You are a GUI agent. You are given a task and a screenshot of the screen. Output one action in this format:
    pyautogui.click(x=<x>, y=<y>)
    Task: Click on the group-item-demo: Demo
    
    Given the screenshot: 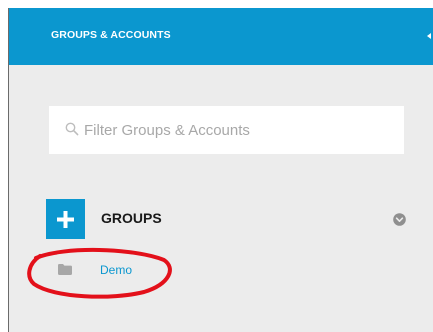 What is the action you would take?
    pyautogui.click(x=124, y=272)
    